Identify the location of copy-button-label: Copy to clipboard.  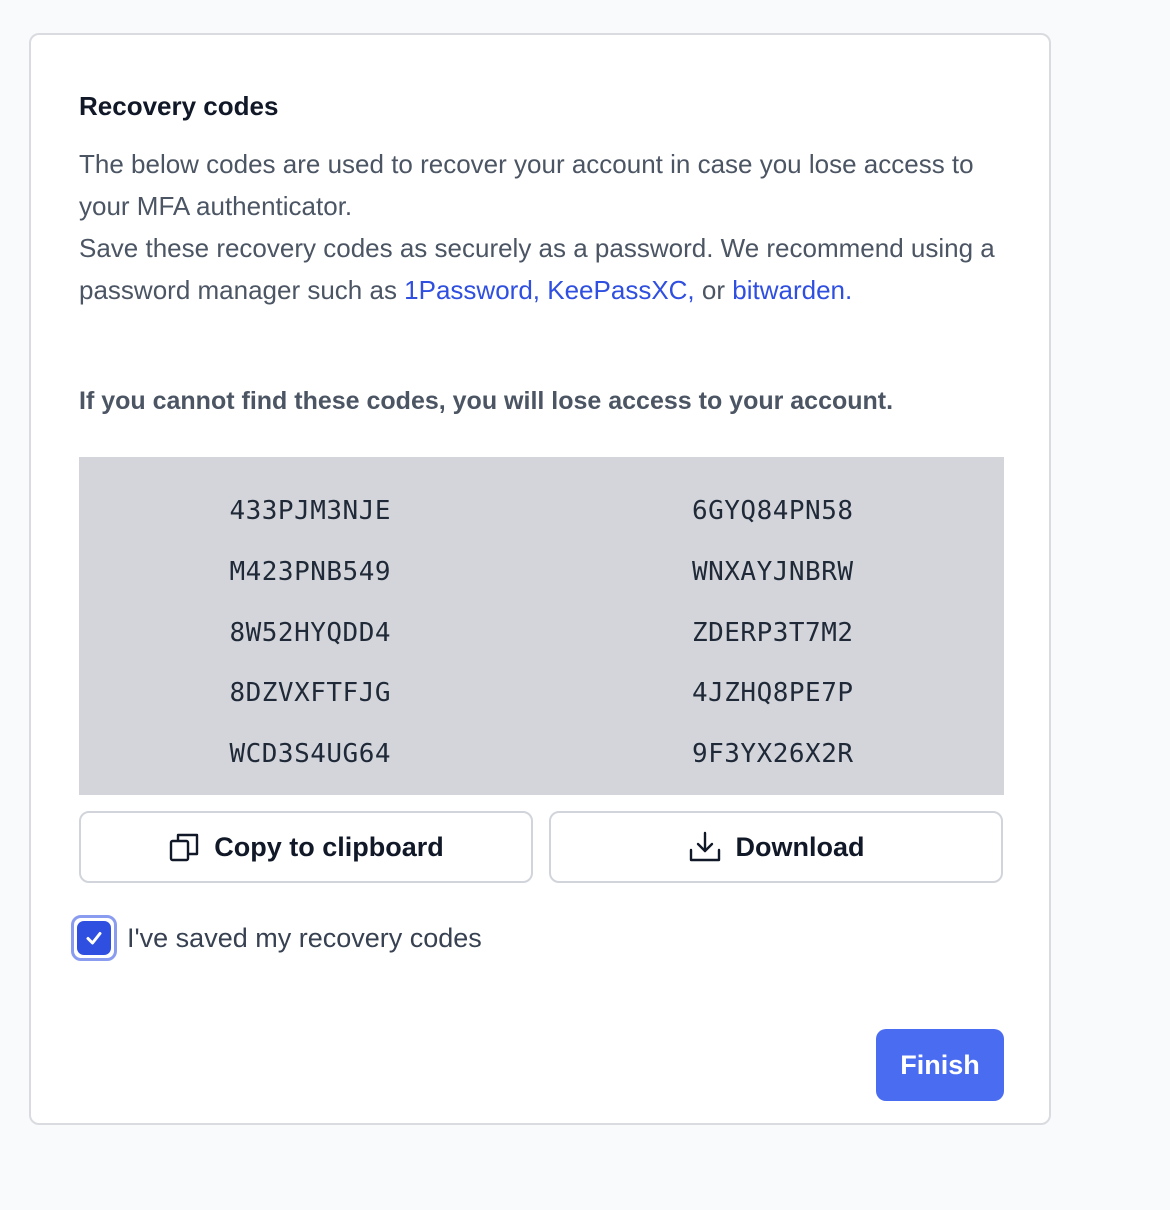
(329, 846).